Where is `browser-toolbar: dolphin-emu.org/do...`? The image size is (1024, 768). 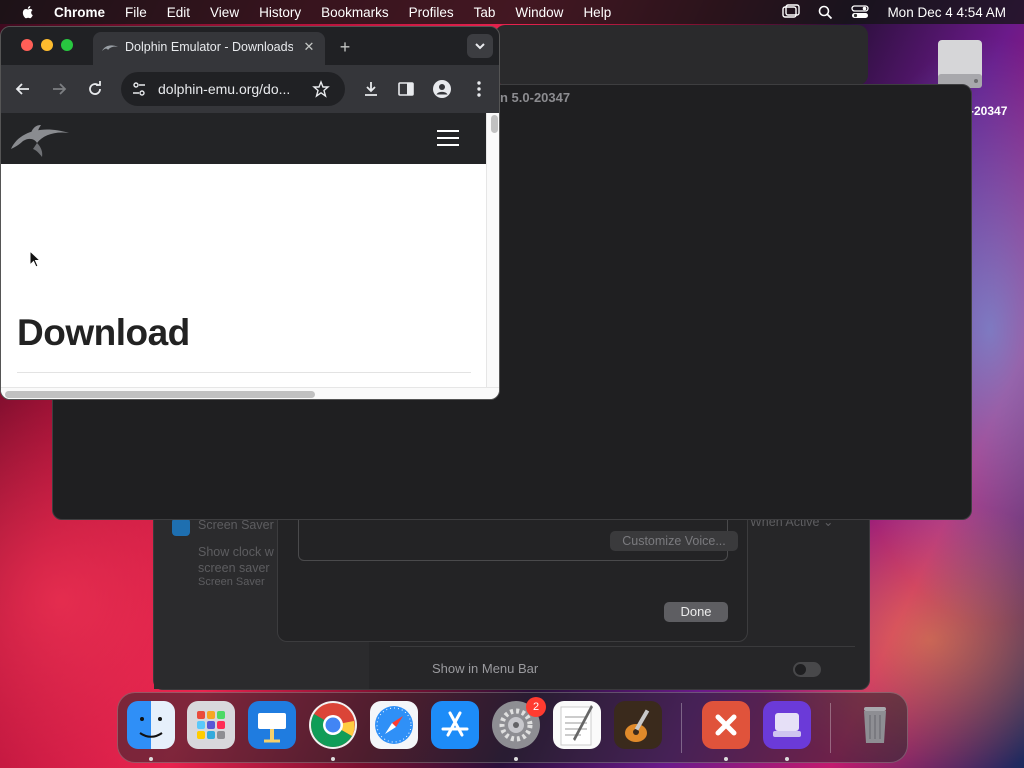 browser-toolbar: dolphin-emu.org/do... is located at coordinates (250, 89).